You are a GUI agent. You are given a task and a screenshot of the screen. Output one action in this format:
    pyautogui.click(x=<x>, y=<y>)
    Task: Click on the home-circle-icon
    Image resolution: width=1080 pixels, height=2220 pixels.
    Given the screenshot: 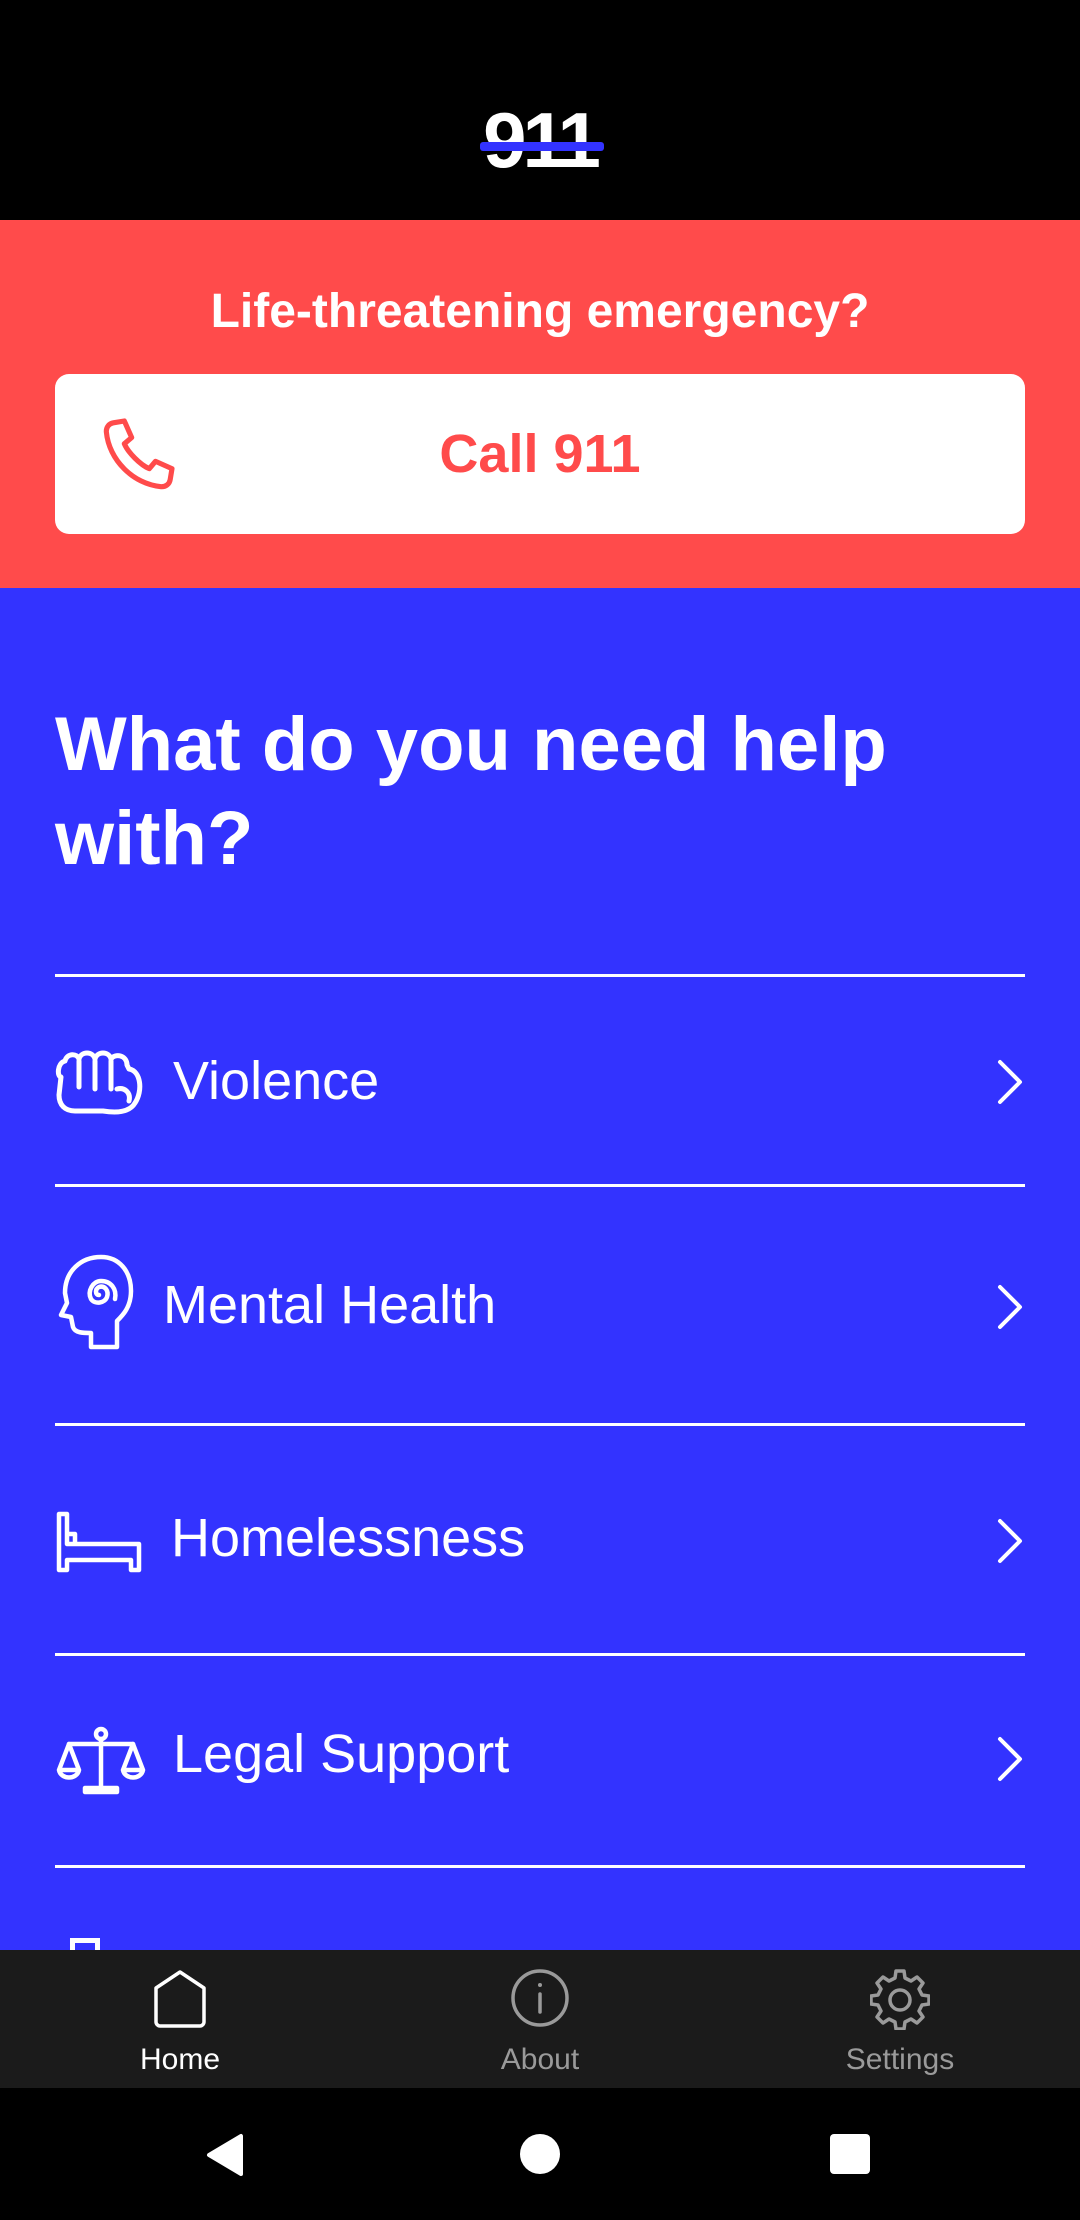 What is the action you would take?
    pyautogui.click(x=540, y=2154)
    